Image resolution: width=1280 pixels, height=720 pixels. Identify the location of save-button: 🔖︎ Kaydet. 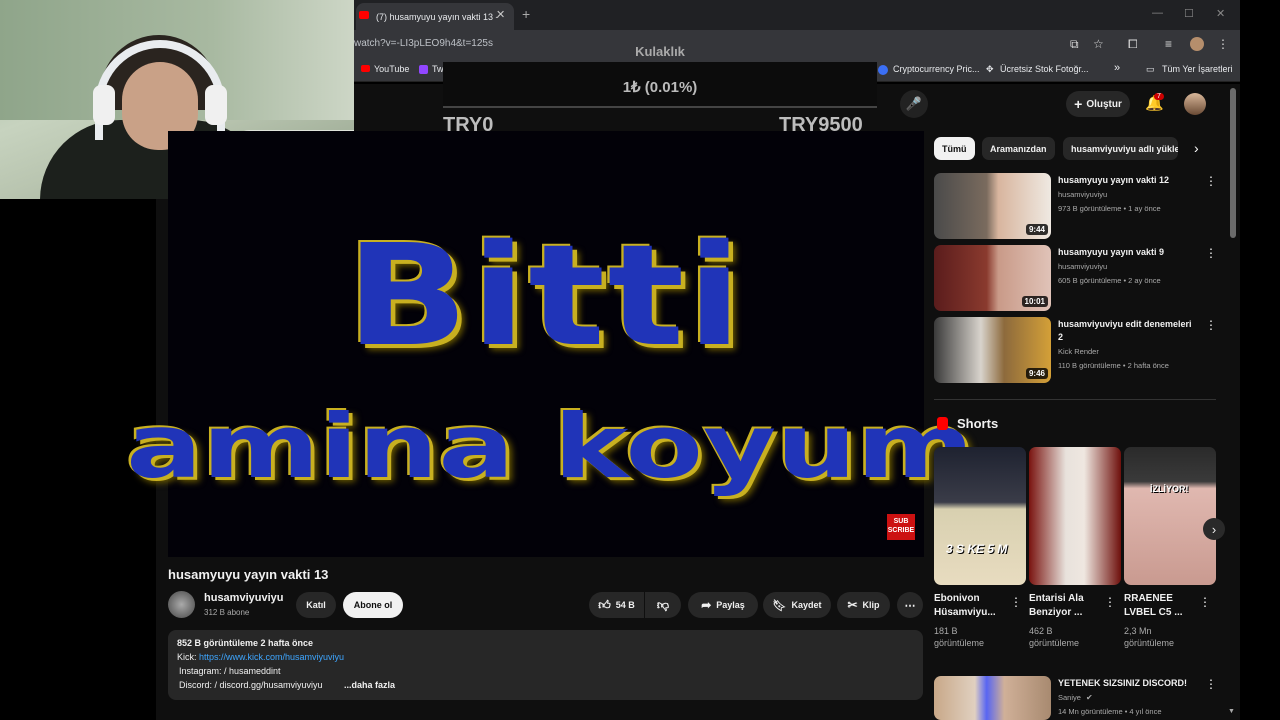
(797, 605).